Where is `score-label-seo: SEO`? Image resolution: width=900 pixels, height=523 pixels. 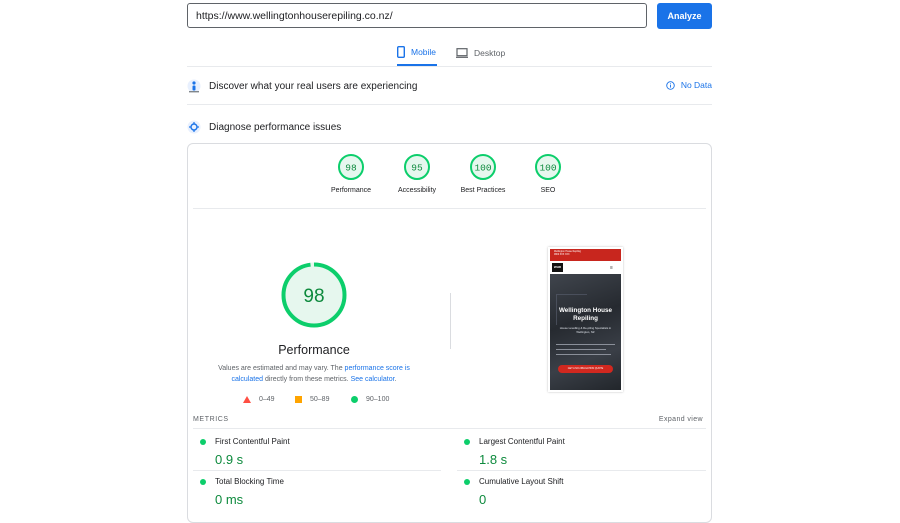 score-label-seo: SEO is located at coordinates (548, 190).